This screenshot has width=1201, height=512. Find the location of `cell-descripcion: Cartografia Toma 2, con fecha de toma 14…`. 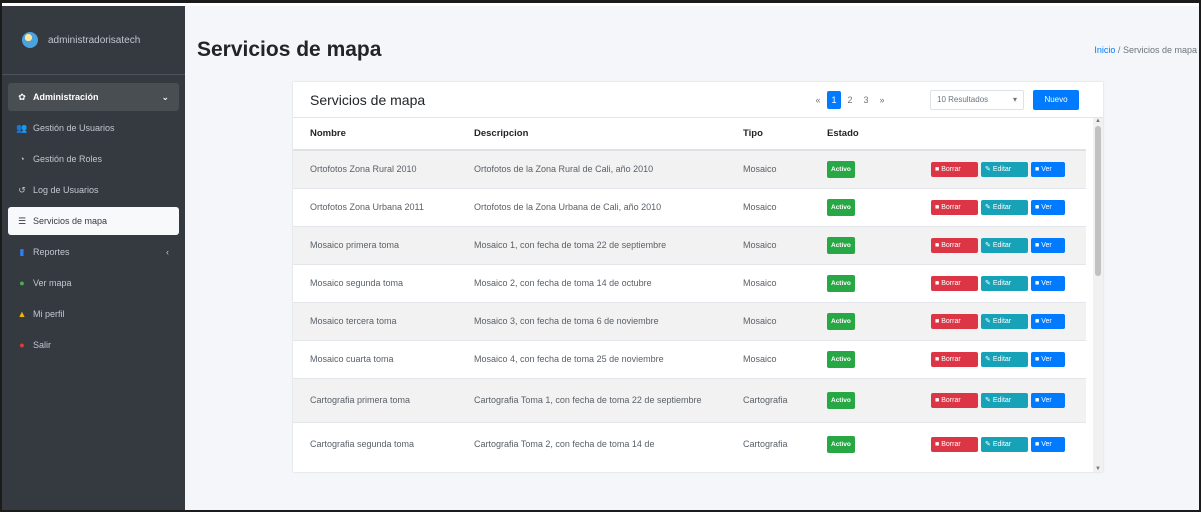

cell-descripcion: Cartografia Toma 2, con fecha de toma 14… is located at coordinates (591, 443).